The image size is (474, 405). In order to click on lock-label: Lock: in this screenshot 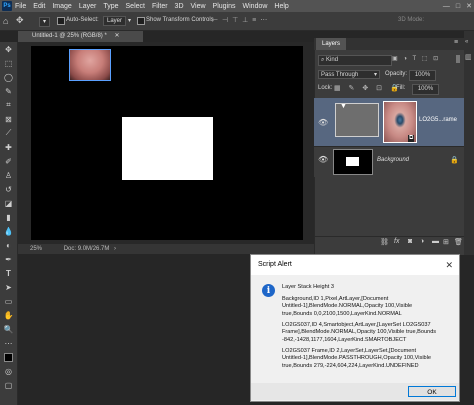, I will do `click(325, 88)`.